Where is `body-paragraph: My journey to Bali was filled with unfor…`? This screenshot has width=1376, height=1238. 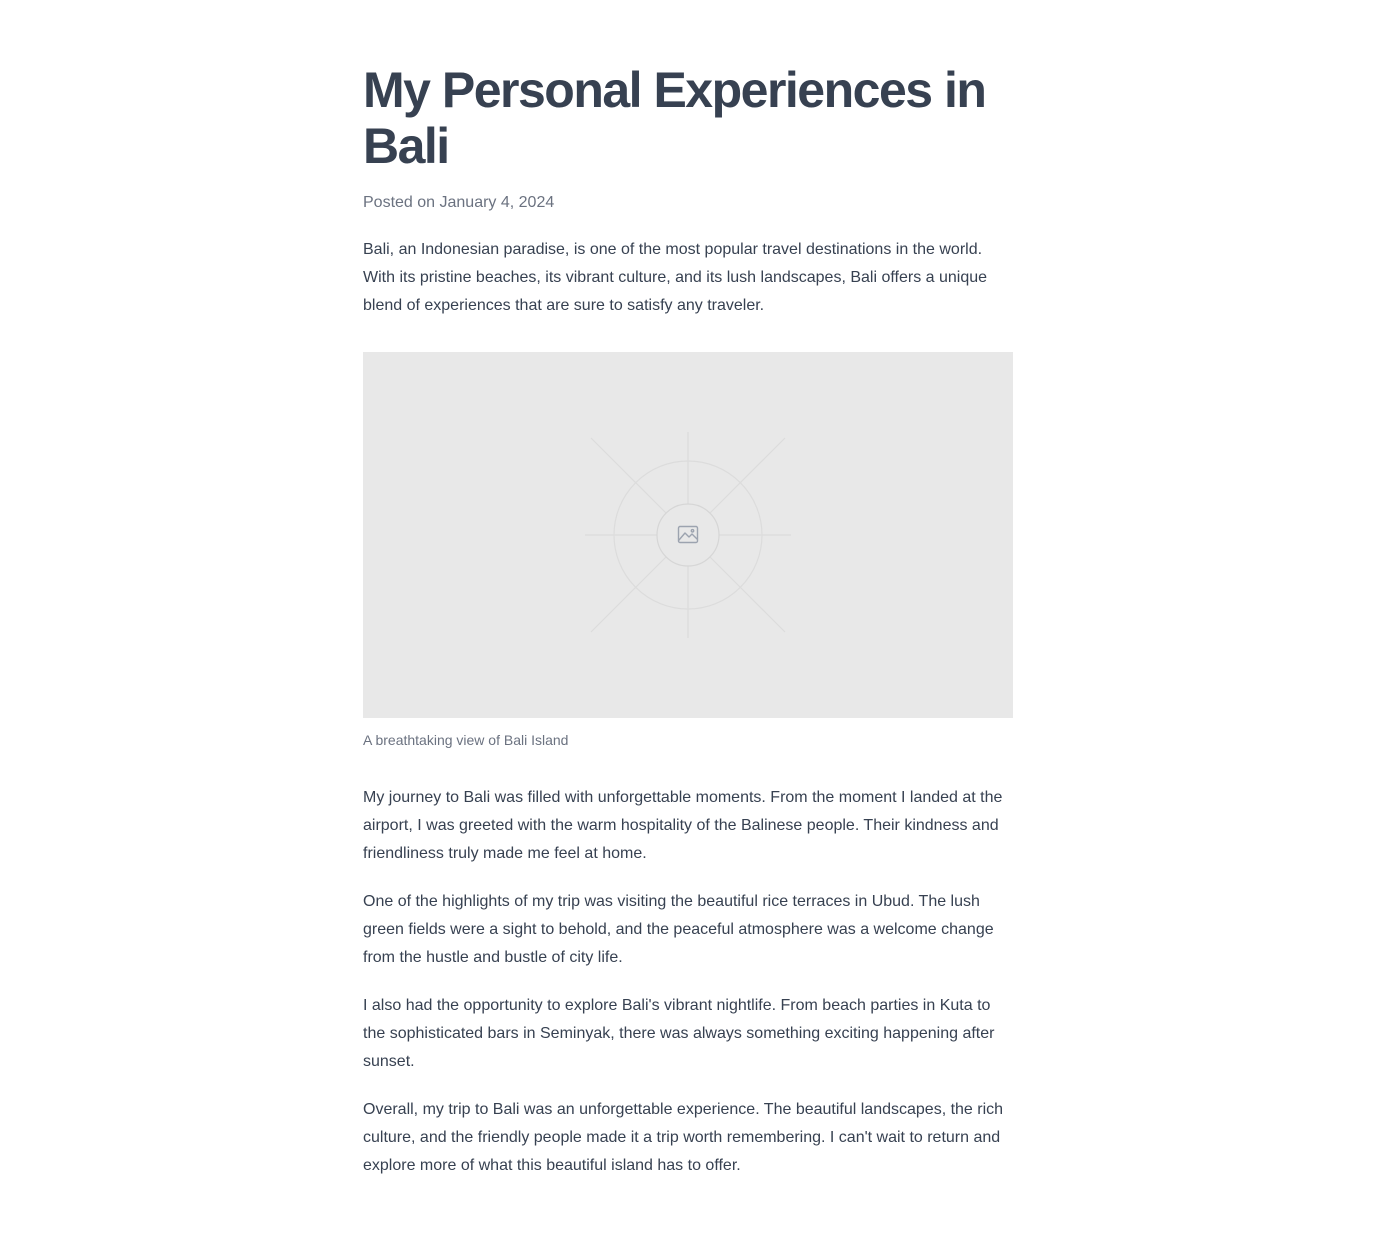
body-paragraph: My journey to Bali was filled with unfor… is located at coordinates (683, 825).